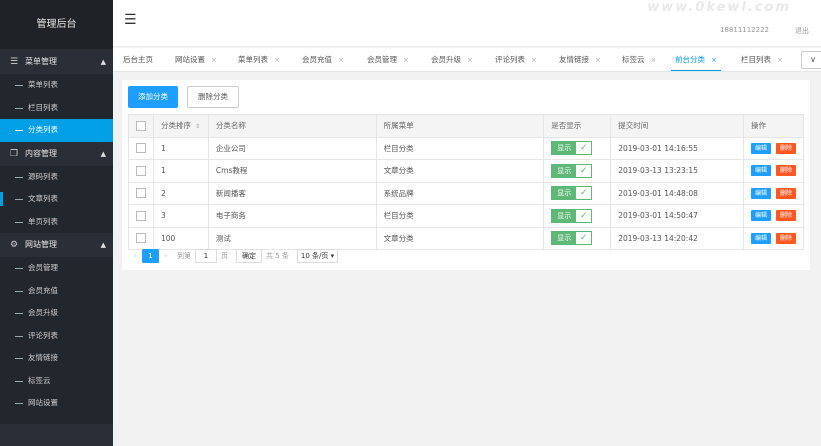 This screenshot has width=821, height=446. Describe the element at coordinates (677, 238) in the screenshot. I see `cell-time: 2019-03-13 14:20:42` at that location.